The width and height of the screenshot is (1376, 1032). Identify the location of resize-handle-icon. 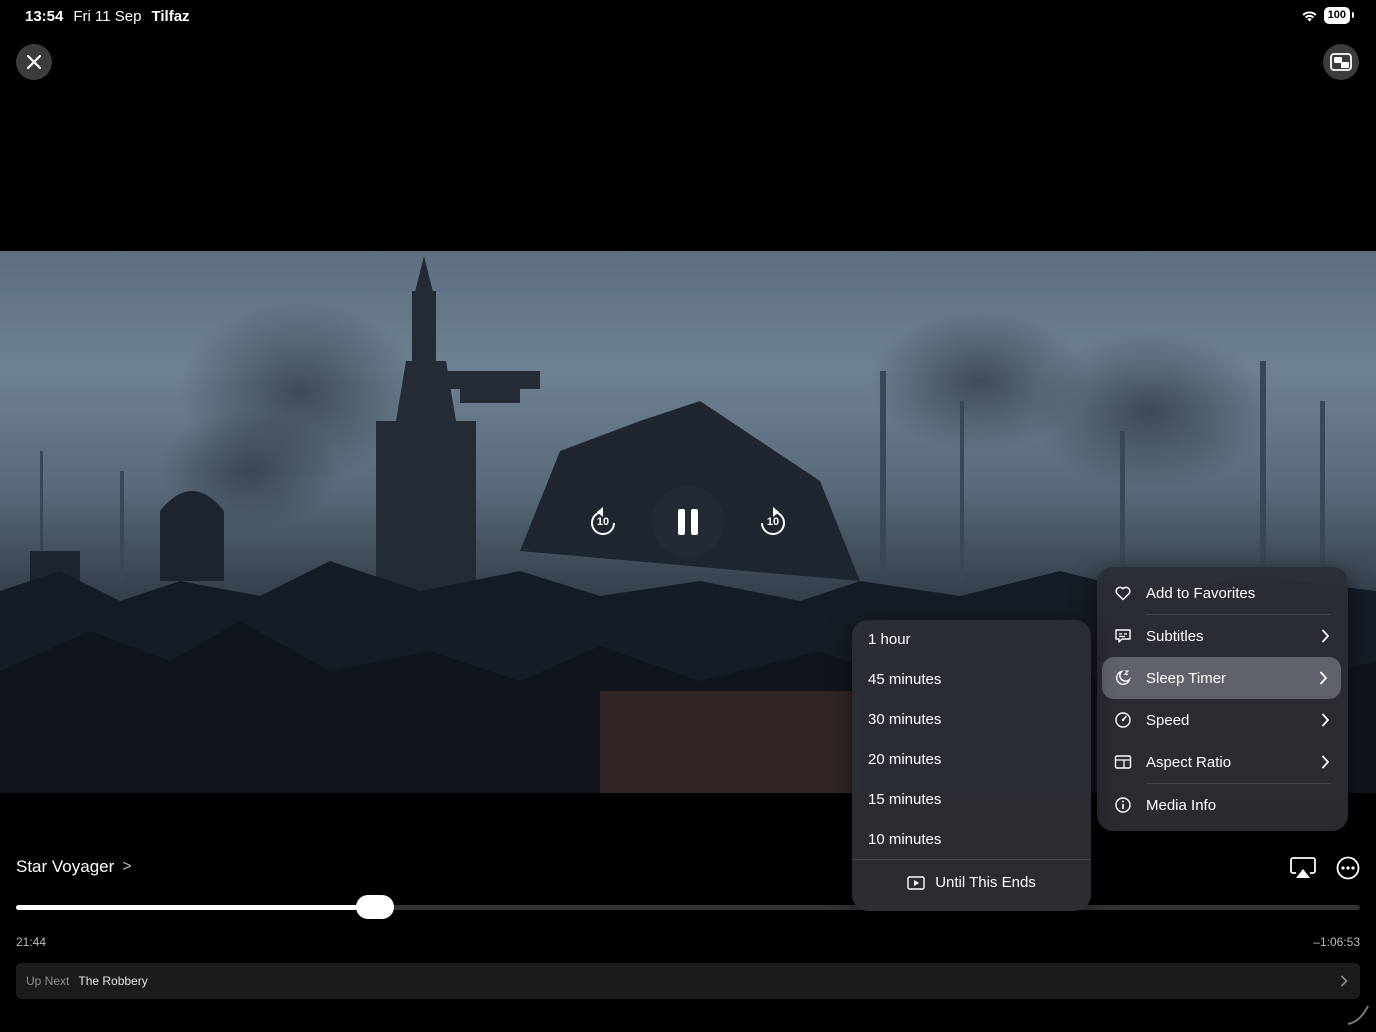
(1358, 1015).